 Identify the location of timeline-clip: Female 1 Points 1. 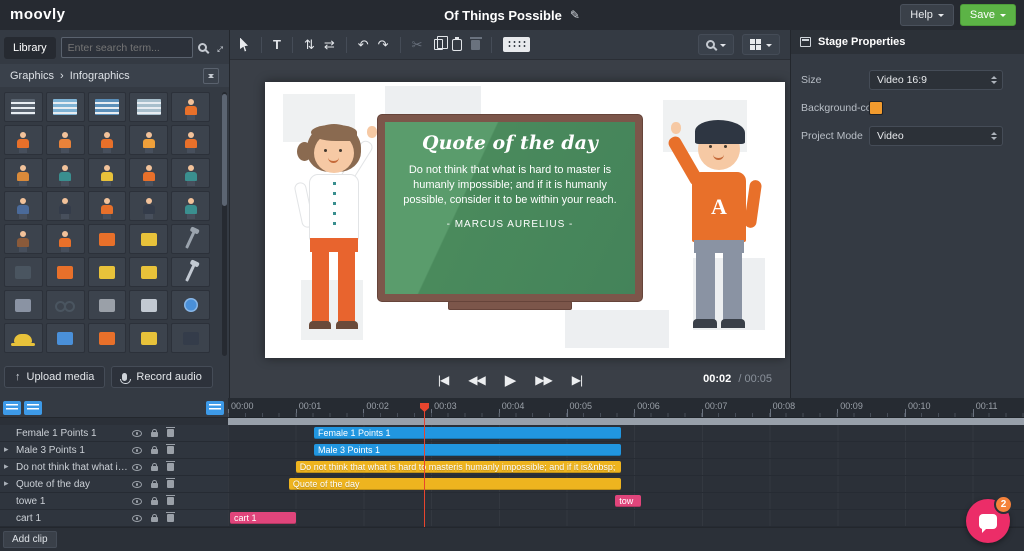
(467, 433).